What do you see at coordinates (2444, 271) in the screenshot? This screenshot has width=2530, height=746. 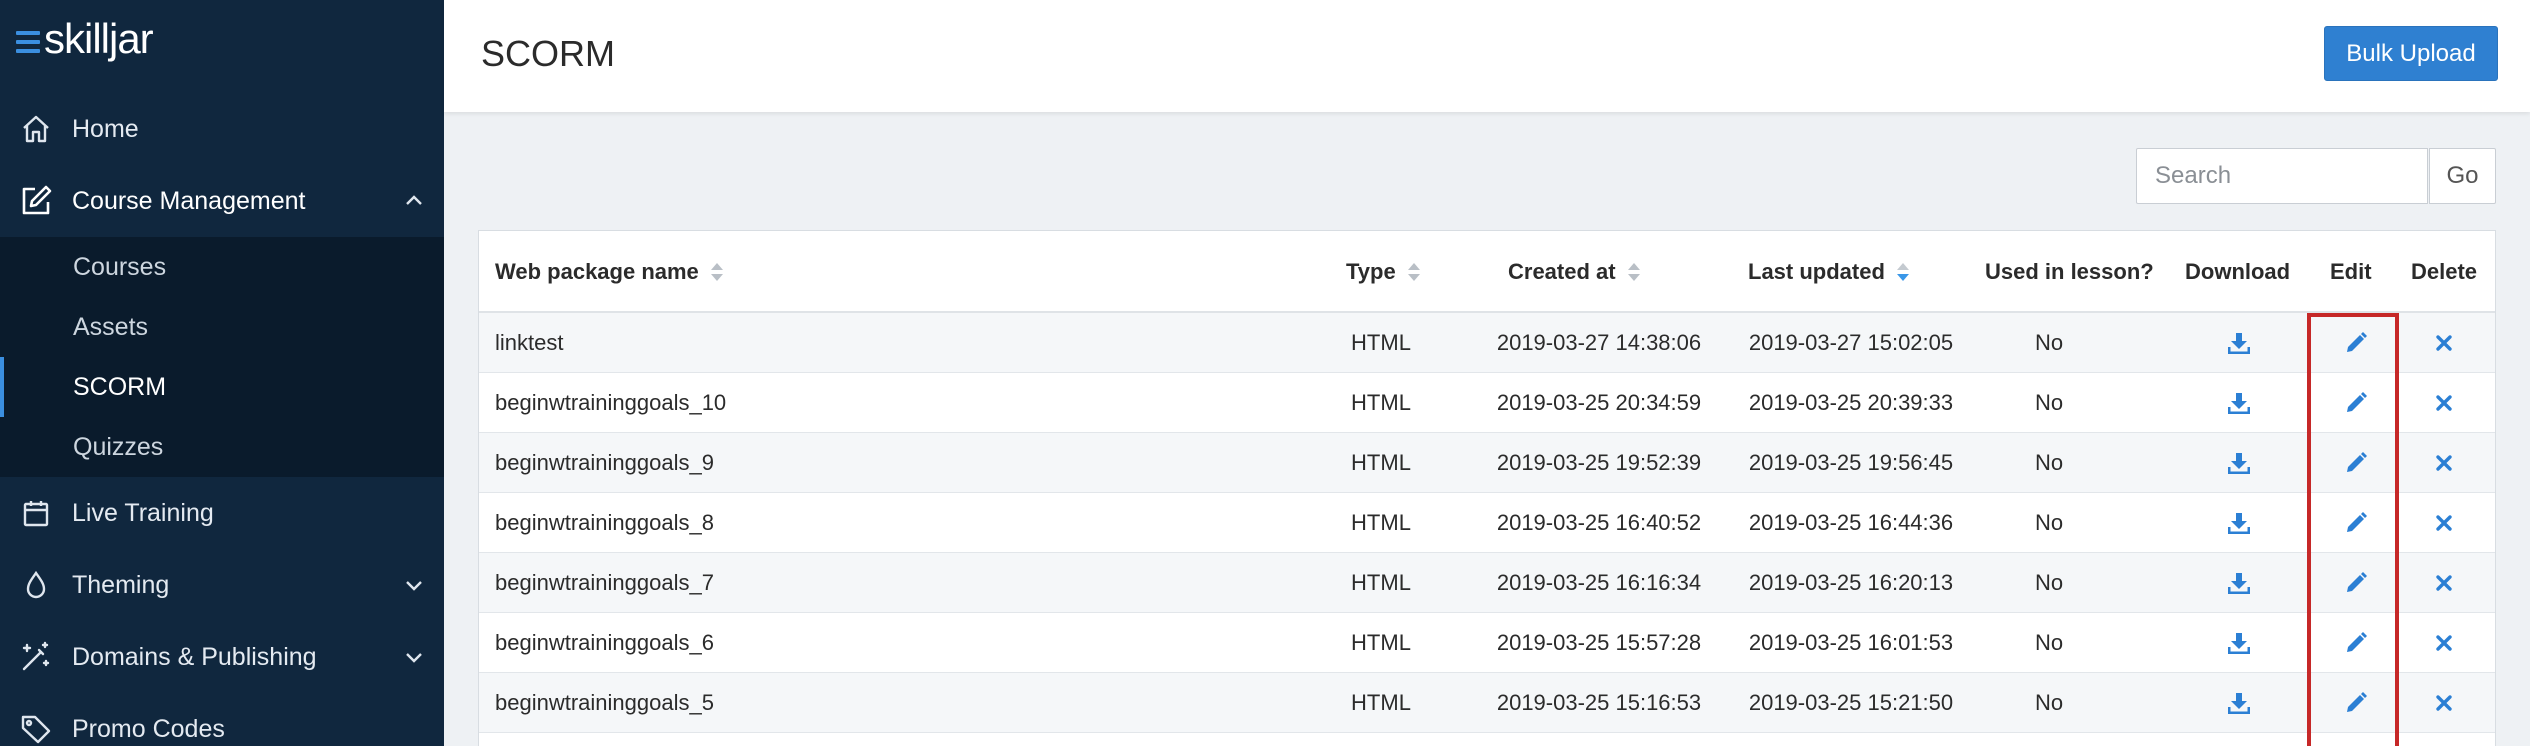 I see `column-label: Delete` at bounding box center [2444, 271].